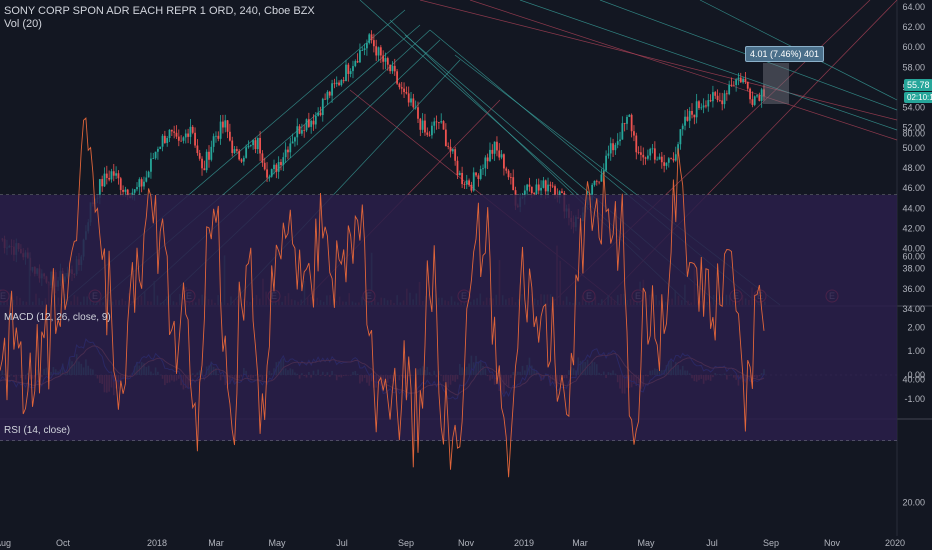 The image size is (932, 550). Describe the element at coordinates (913, 67) in the screenshot. I see `price-tick-label: 58.00` at that location.